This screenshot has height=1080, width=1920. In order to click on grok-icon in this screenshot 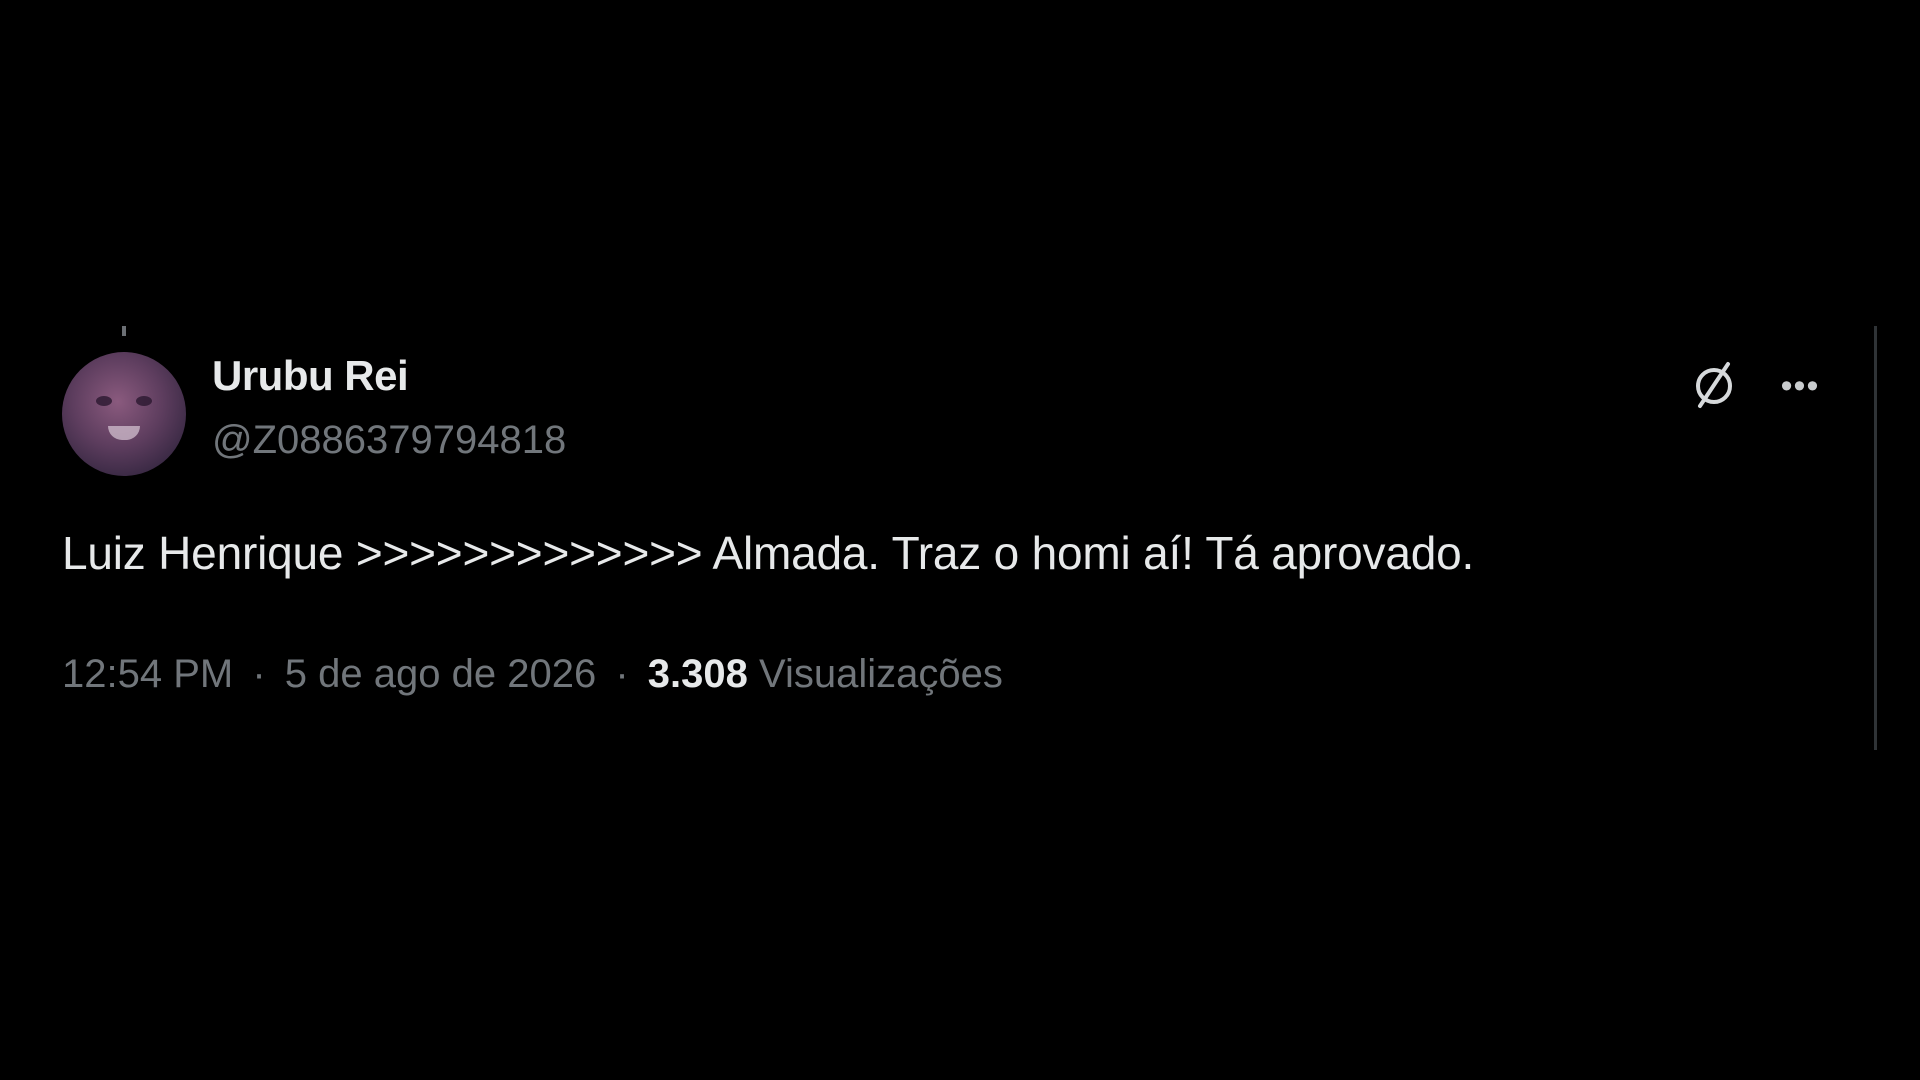, I will do `click(1714, 386)`.